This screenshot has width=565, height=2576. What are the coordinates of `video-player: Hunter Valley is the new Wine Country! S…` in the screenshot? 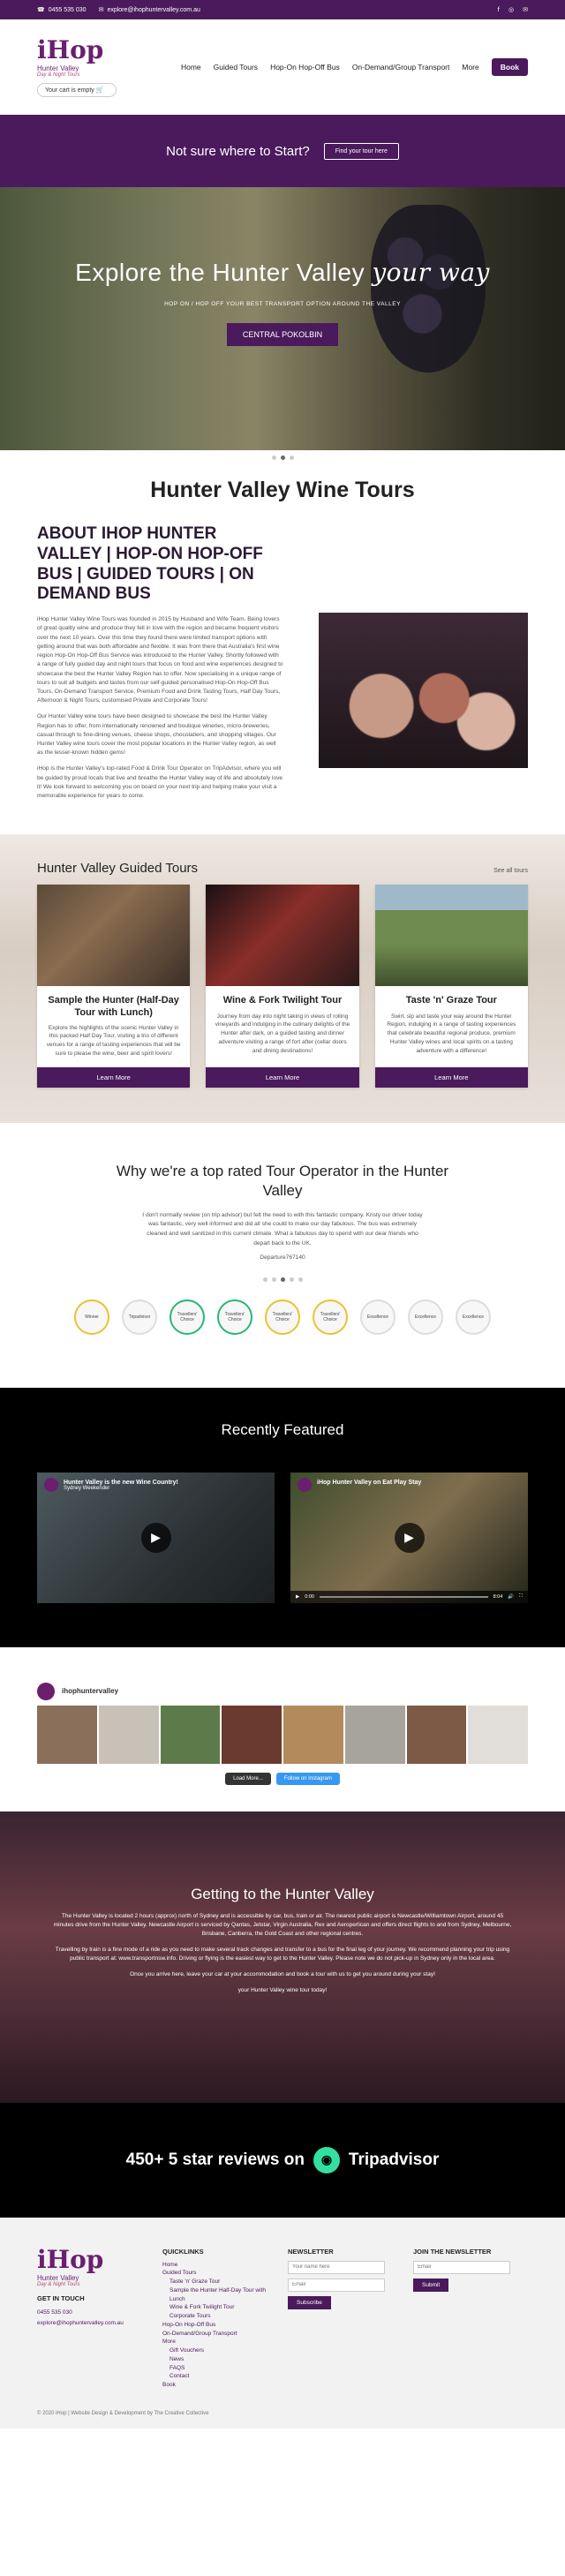 It's located at (156, 1538).